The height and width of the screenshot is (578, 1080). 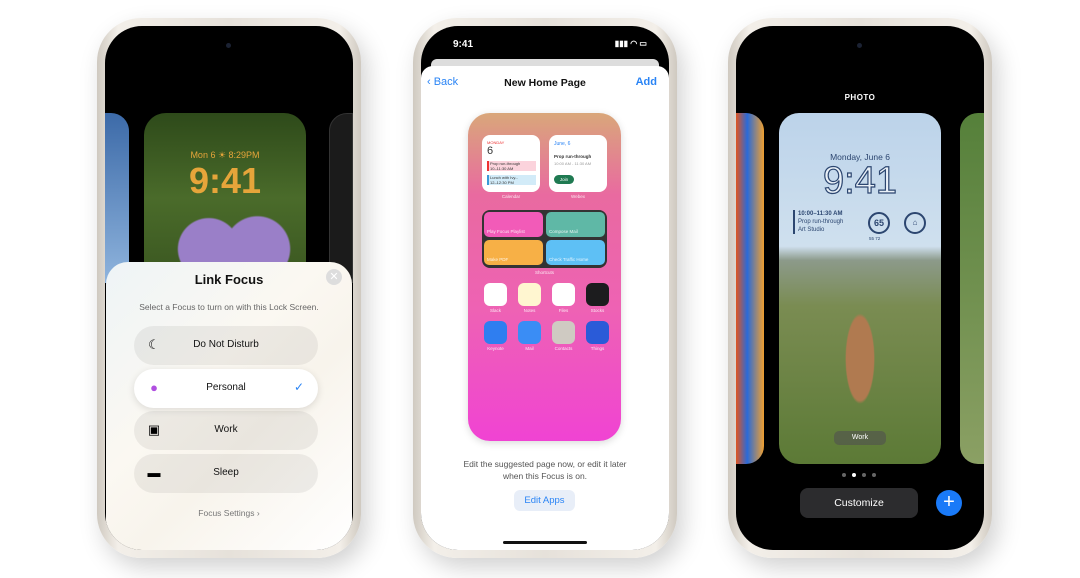 What do you see at coordinates (573, 163) in the screenshot?
I see `webex-time: 10:00 AM - 11:30 AM` at bounding box center [573, 163].